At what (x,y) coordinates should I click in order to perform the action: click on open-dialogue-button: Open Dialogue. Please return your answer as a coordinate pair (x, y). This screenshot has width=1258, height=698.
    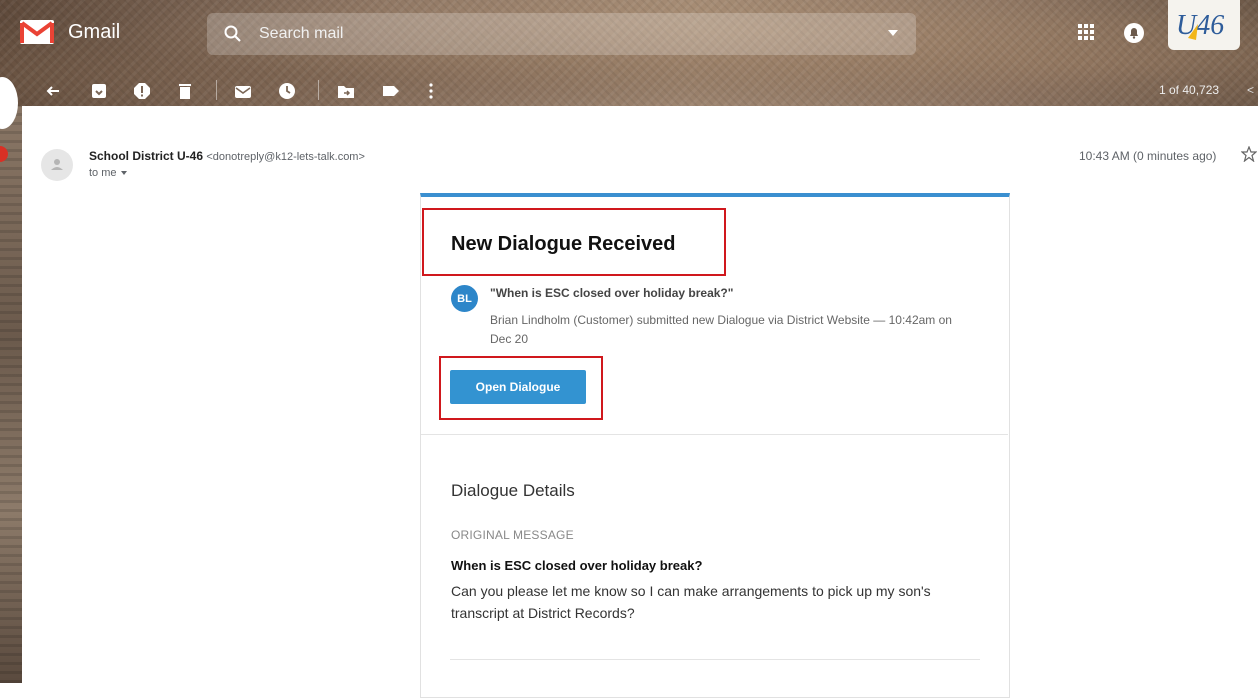
    Looking at the image, I should click on (518, 387).